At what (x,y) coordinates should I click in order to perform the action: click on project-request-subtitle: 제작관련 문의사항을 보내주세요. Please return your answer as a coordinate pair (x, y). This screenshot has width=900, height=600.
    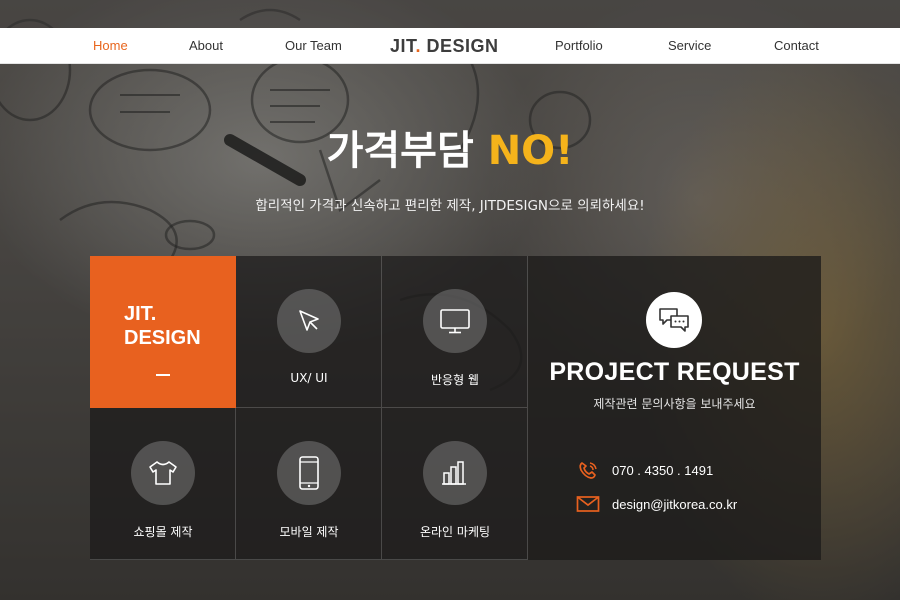
    Looking at the image, I should click on (674, 404).